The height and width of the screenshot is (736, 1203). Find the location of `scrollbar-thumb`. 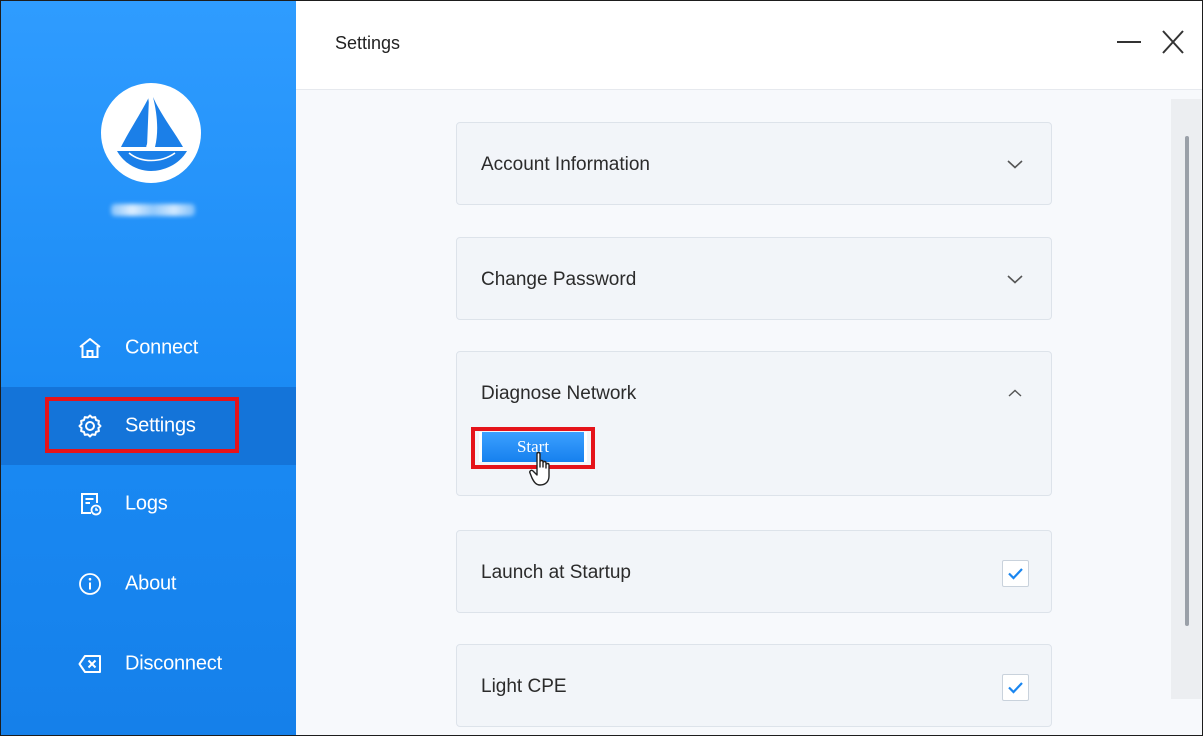

scrollbar-thumb is located at coordinates (1187, 381).